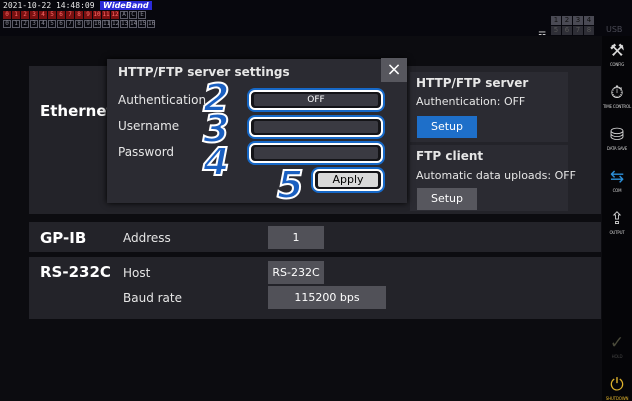 This screenshot has height=401, width=632. I want to click on hold-icon: ✓, so click(617, 343).